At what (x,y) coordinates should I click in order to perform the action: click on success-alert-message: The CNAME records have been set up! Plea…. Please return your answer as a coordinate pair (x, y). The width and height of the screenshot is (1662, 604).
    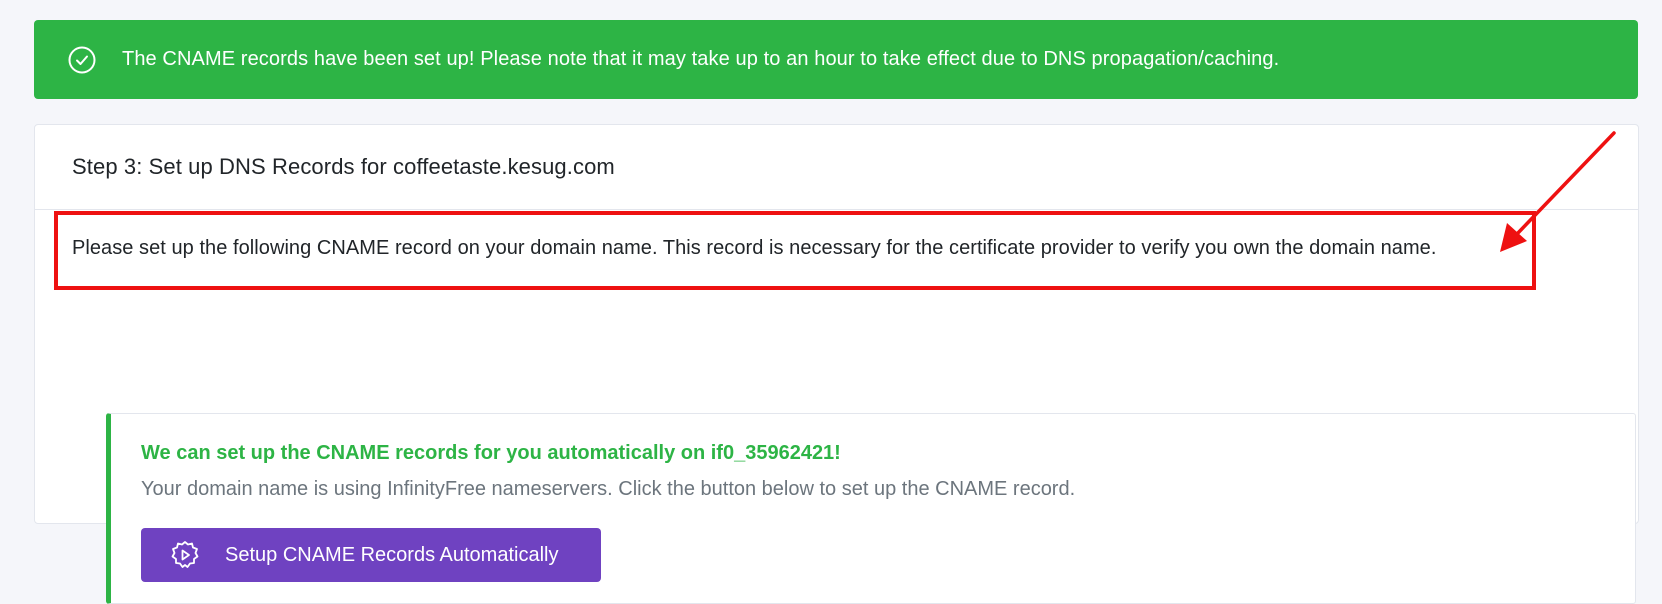
    Looking at the image, I should click on (701, 59).